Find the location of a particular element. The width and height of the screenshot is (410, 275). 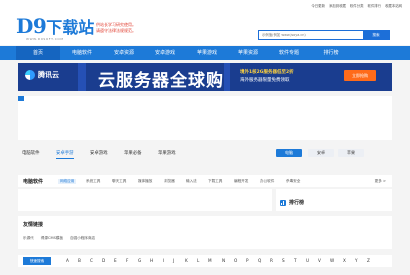

top-link-categories: 软件分类 is located at coordinates (357, 5).